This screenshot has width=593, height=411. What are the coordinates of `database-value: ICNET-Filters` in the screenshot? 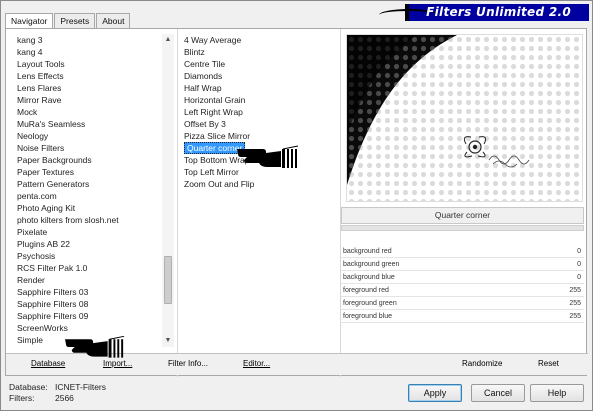 It's located at (80, 387).